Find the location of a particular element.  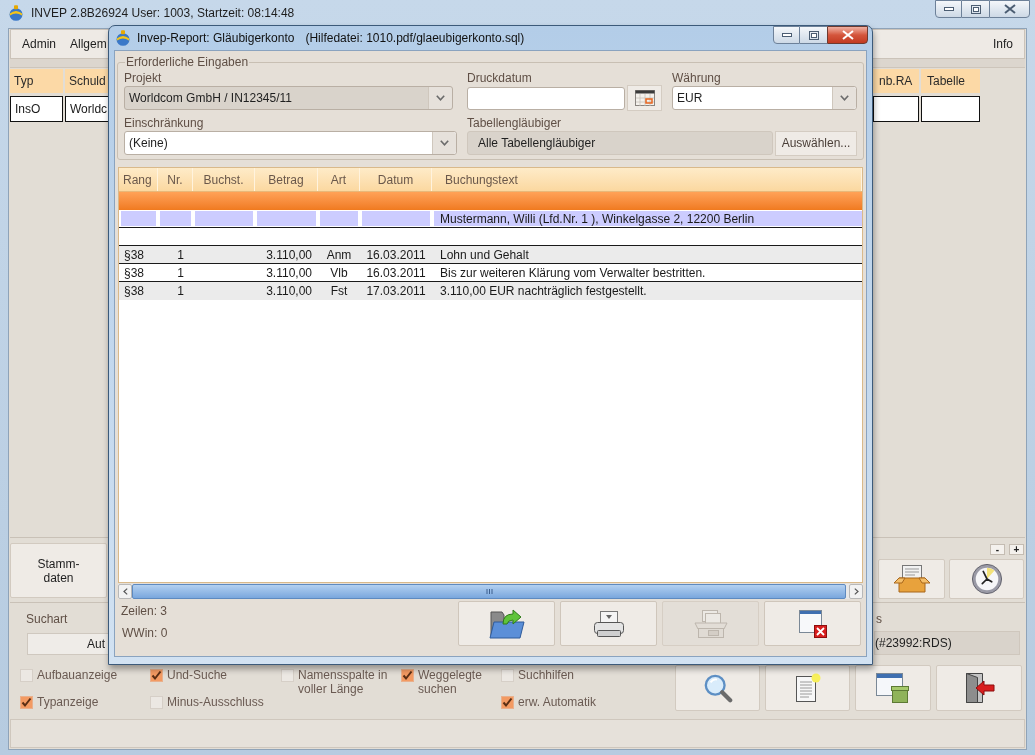

search-icon is located at coordinates (717, 688).